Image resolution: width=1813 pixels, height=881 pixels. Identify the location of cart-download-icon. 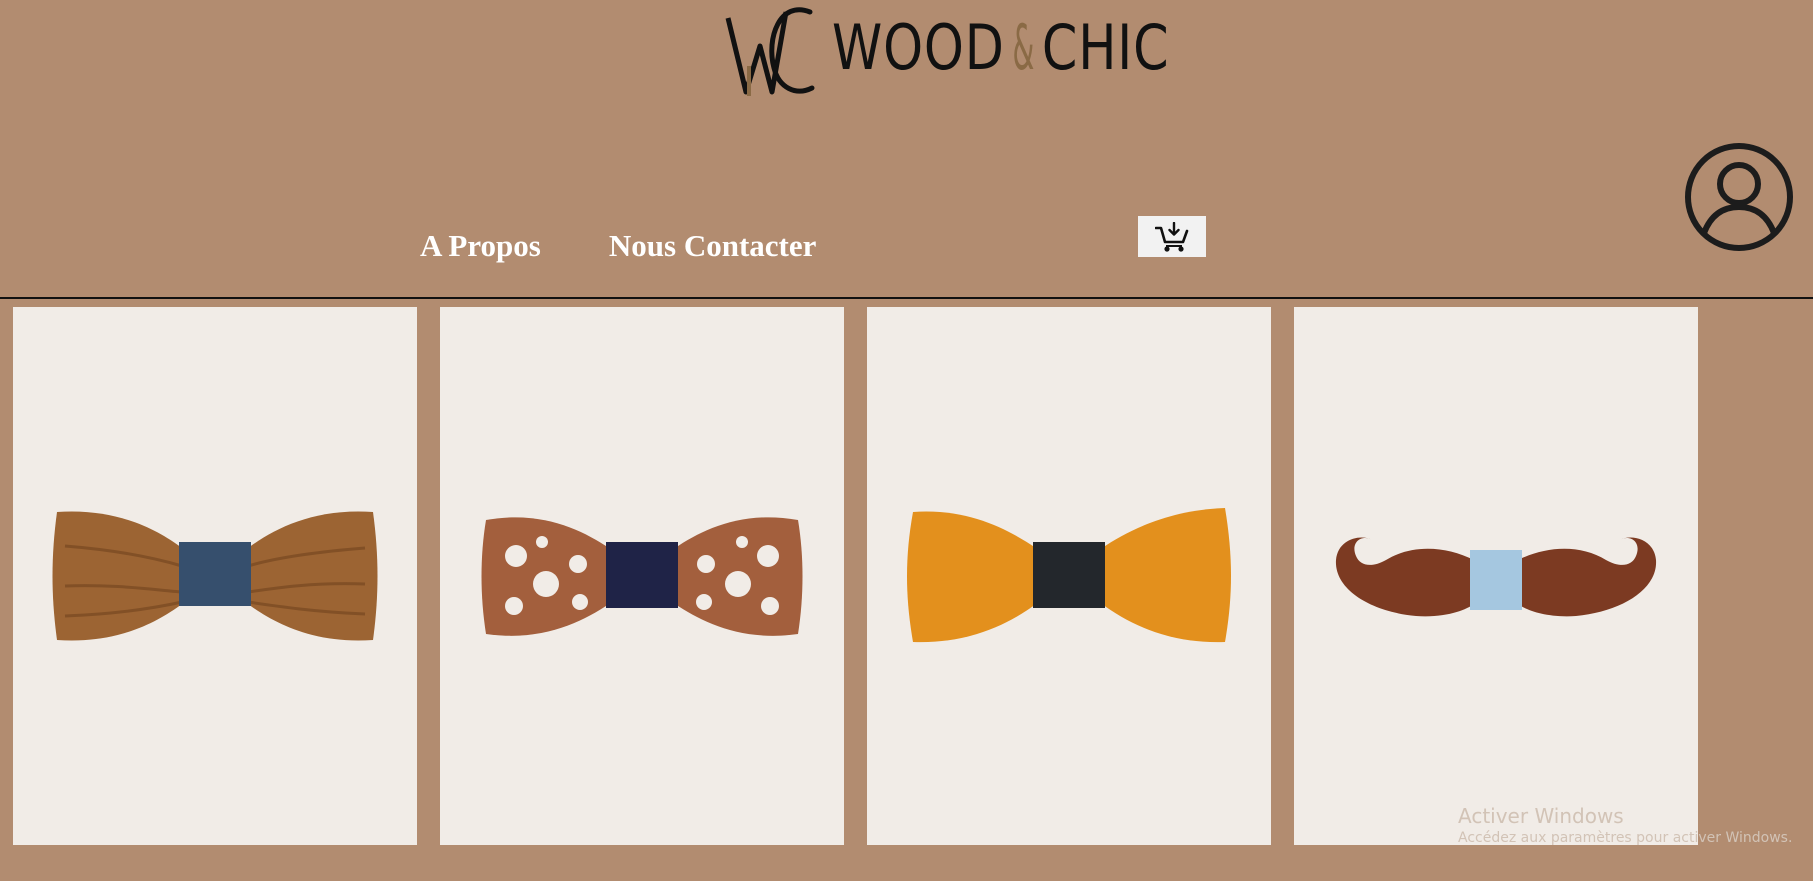
(1172, 236).